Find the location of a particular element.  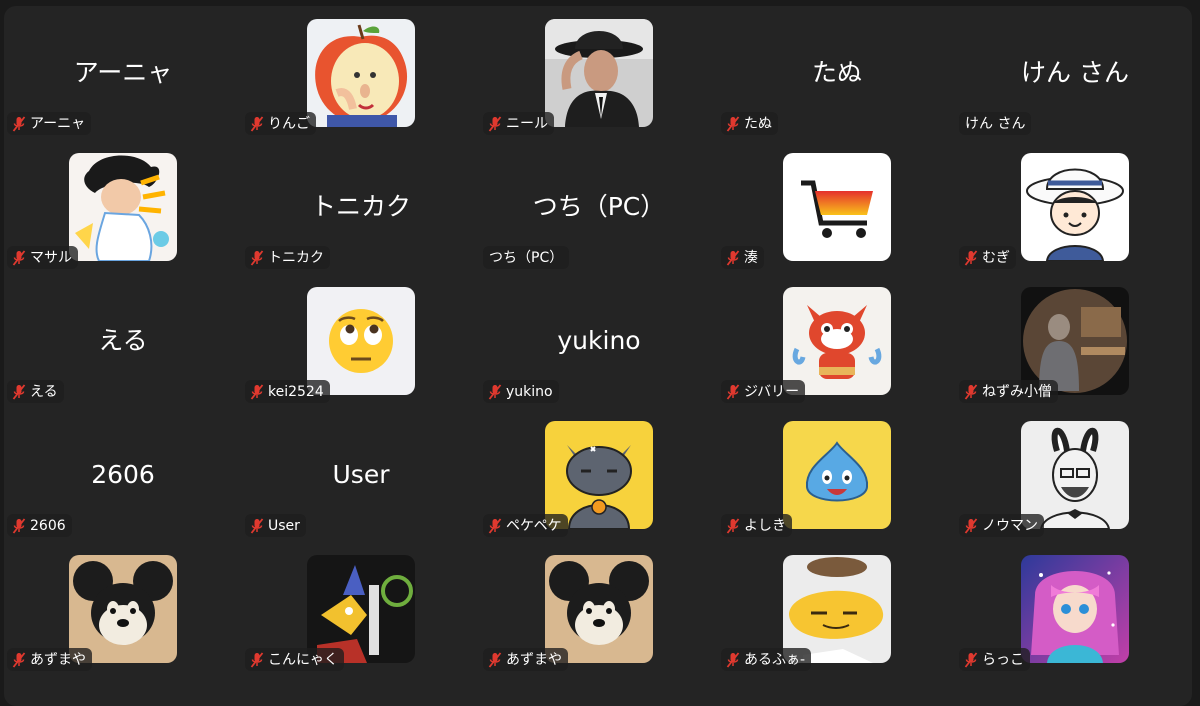

gray-cat-avatar is located at coordinates (599, 475).